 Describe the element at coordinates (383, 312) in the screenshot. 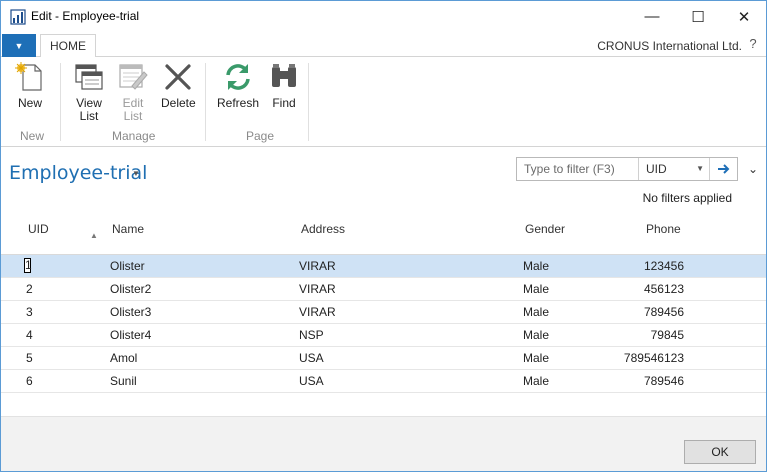

I see `table-row: 3 Olister3 VIRAR Male 789456` at that location.